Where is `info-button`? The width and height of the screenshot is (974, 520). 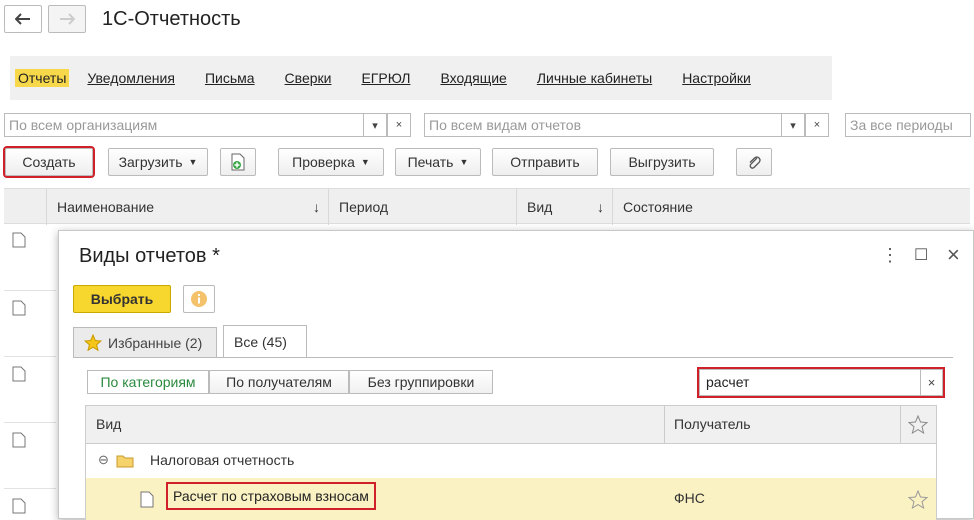
info-button is located at coordinates (199, 299).